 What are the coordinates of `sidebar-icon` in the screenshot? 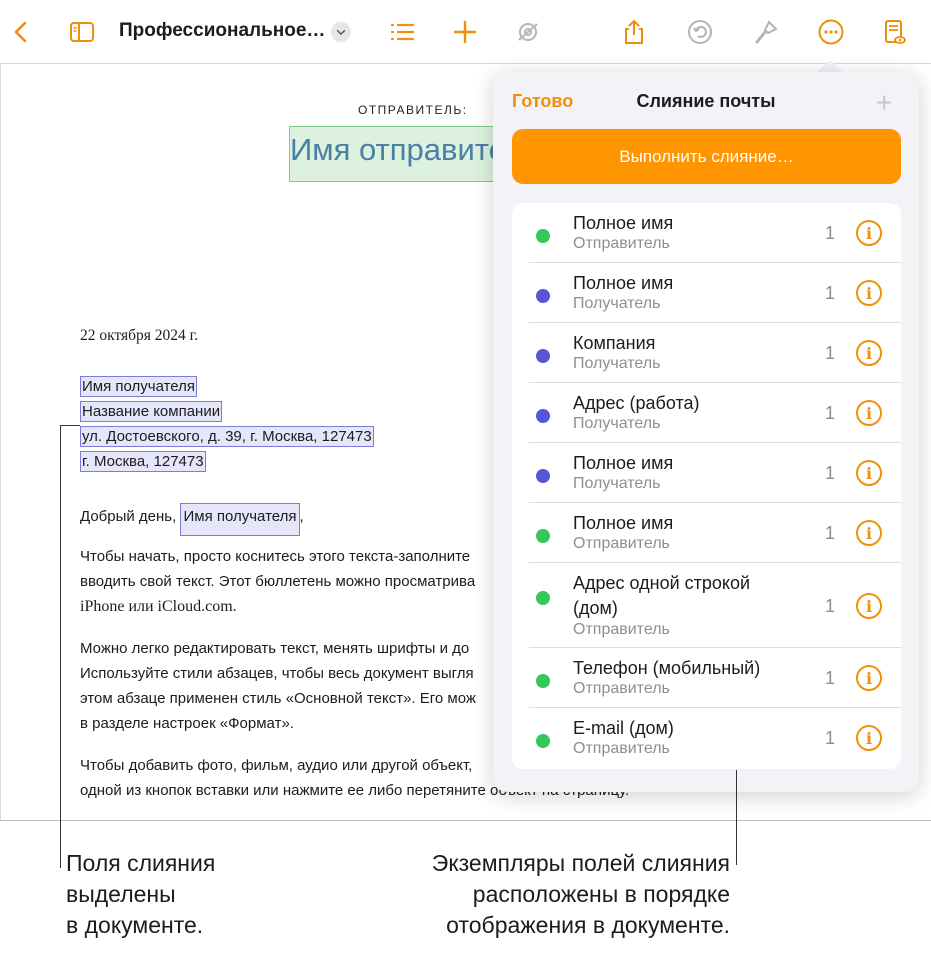 It's located at (82, 32).